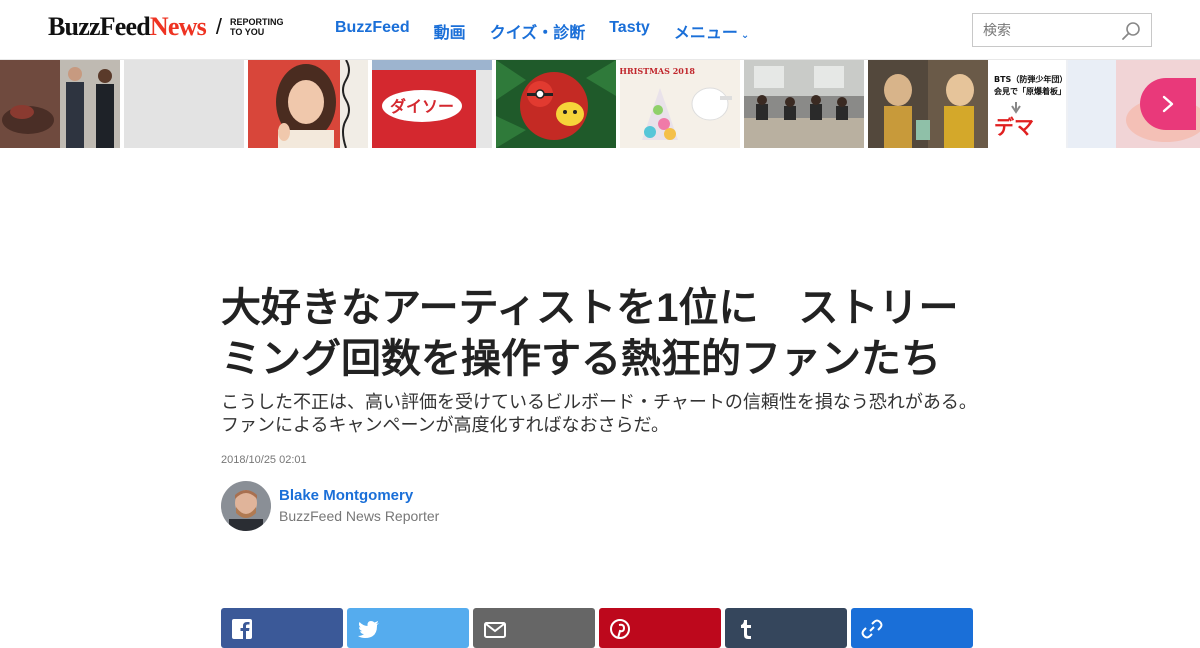 The width and height of the screenshot is (1200, 648). Describe the element at coordinates (597, 628) in the screenshot. I see `share-bar` at that location.